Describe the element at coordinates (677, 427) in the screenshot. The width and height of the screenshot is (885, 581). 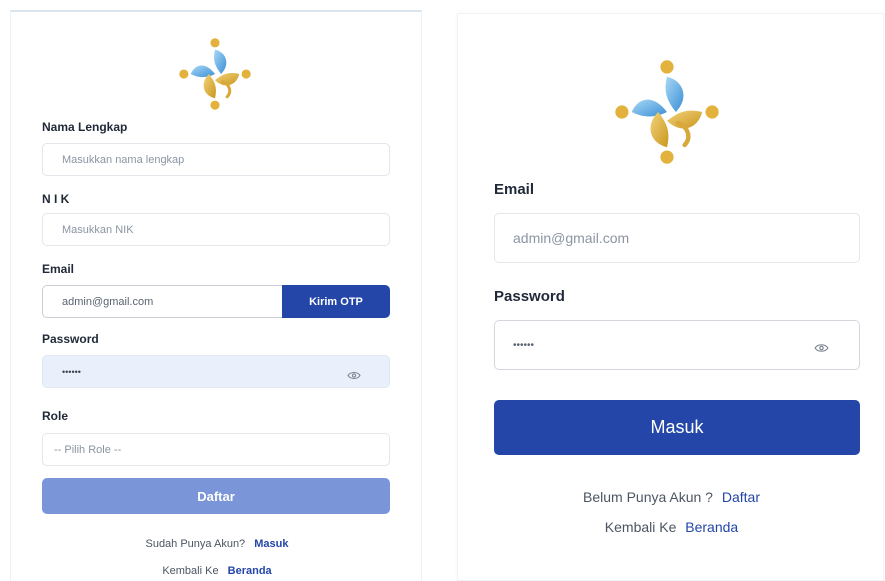
I see `login-button: Masuk` at that location.